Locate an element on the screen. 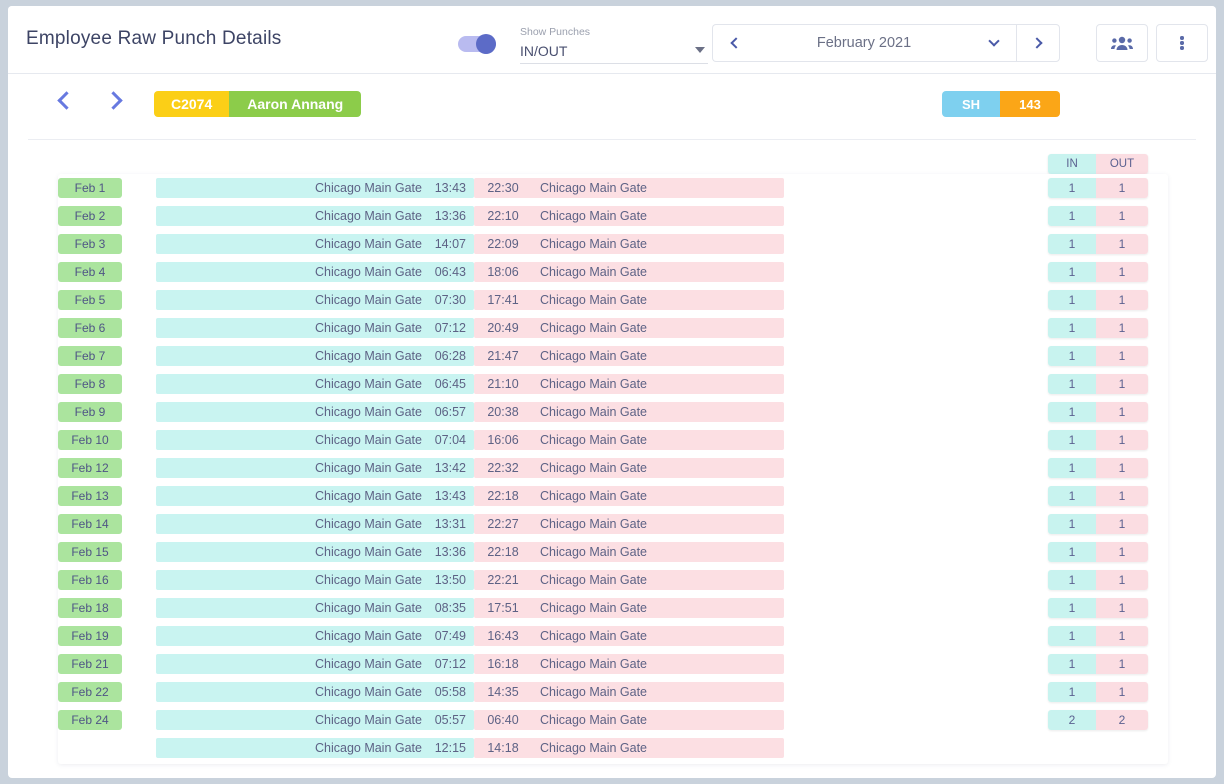 The height and width of the screenshot is (784, 1224). punch-in-cell: Chicago Main Gate 07:04 is located at coordinates (315, 440).